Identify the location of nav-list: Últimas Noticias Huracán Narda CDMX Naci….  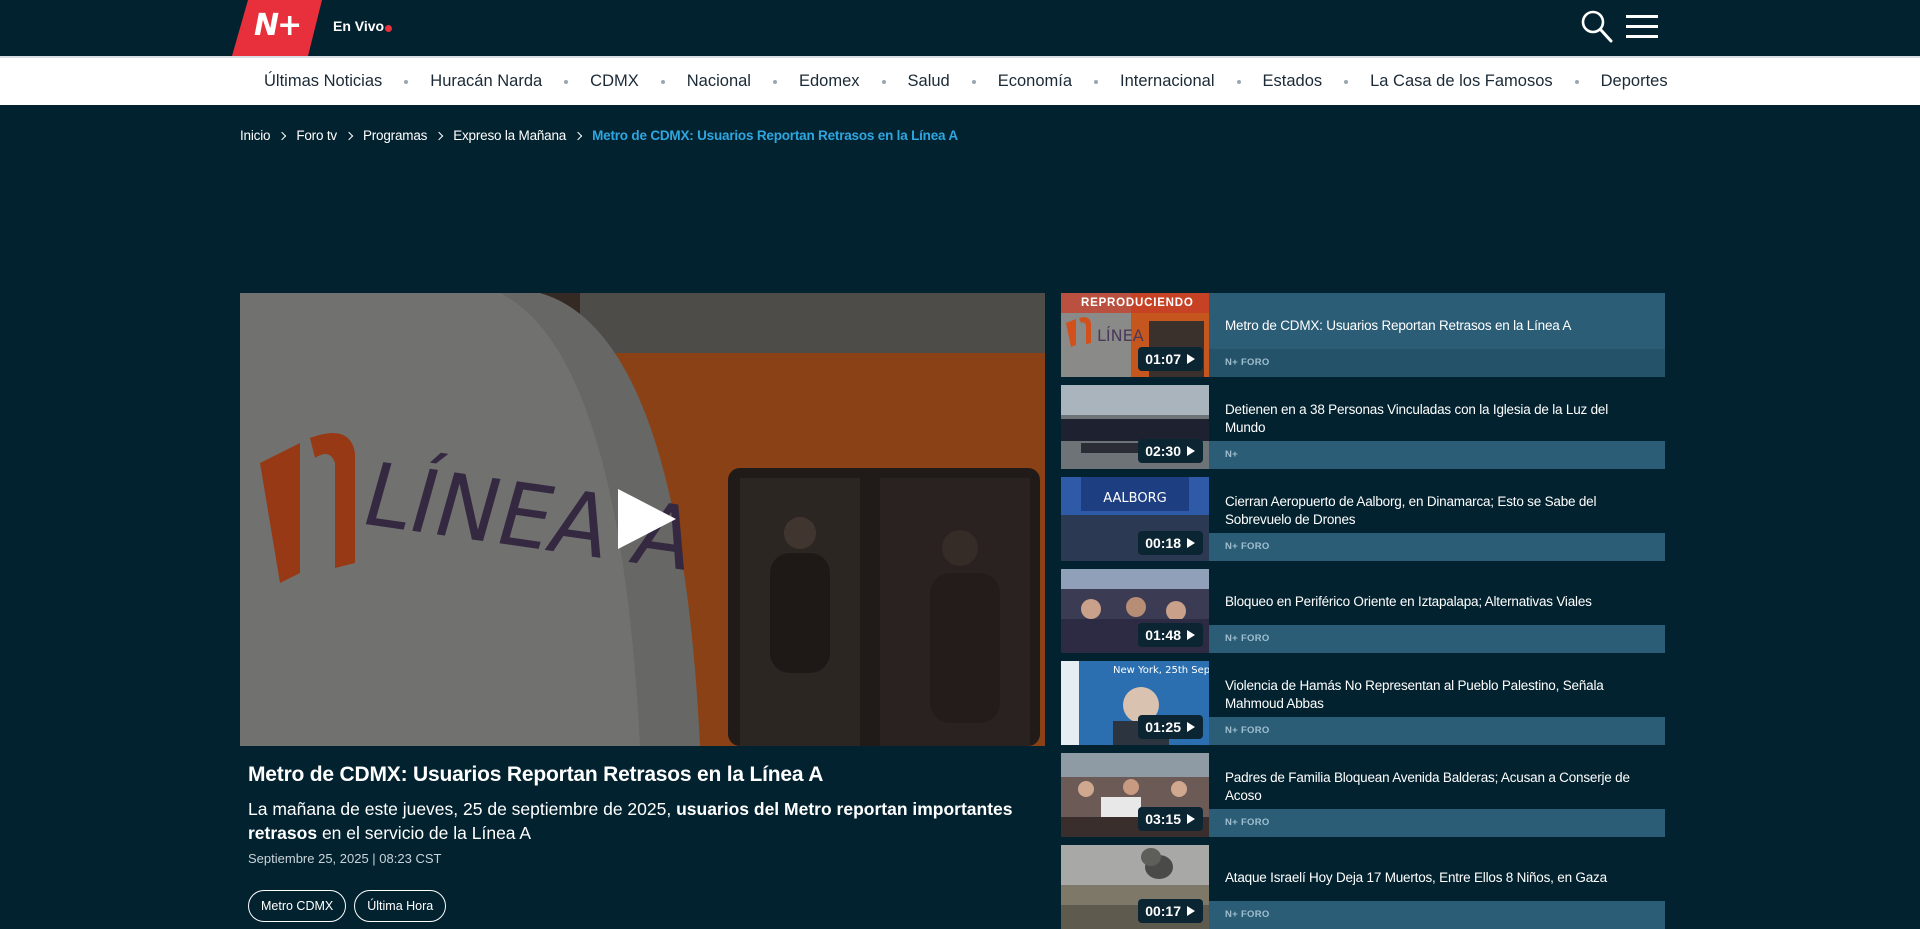
(966, 81).